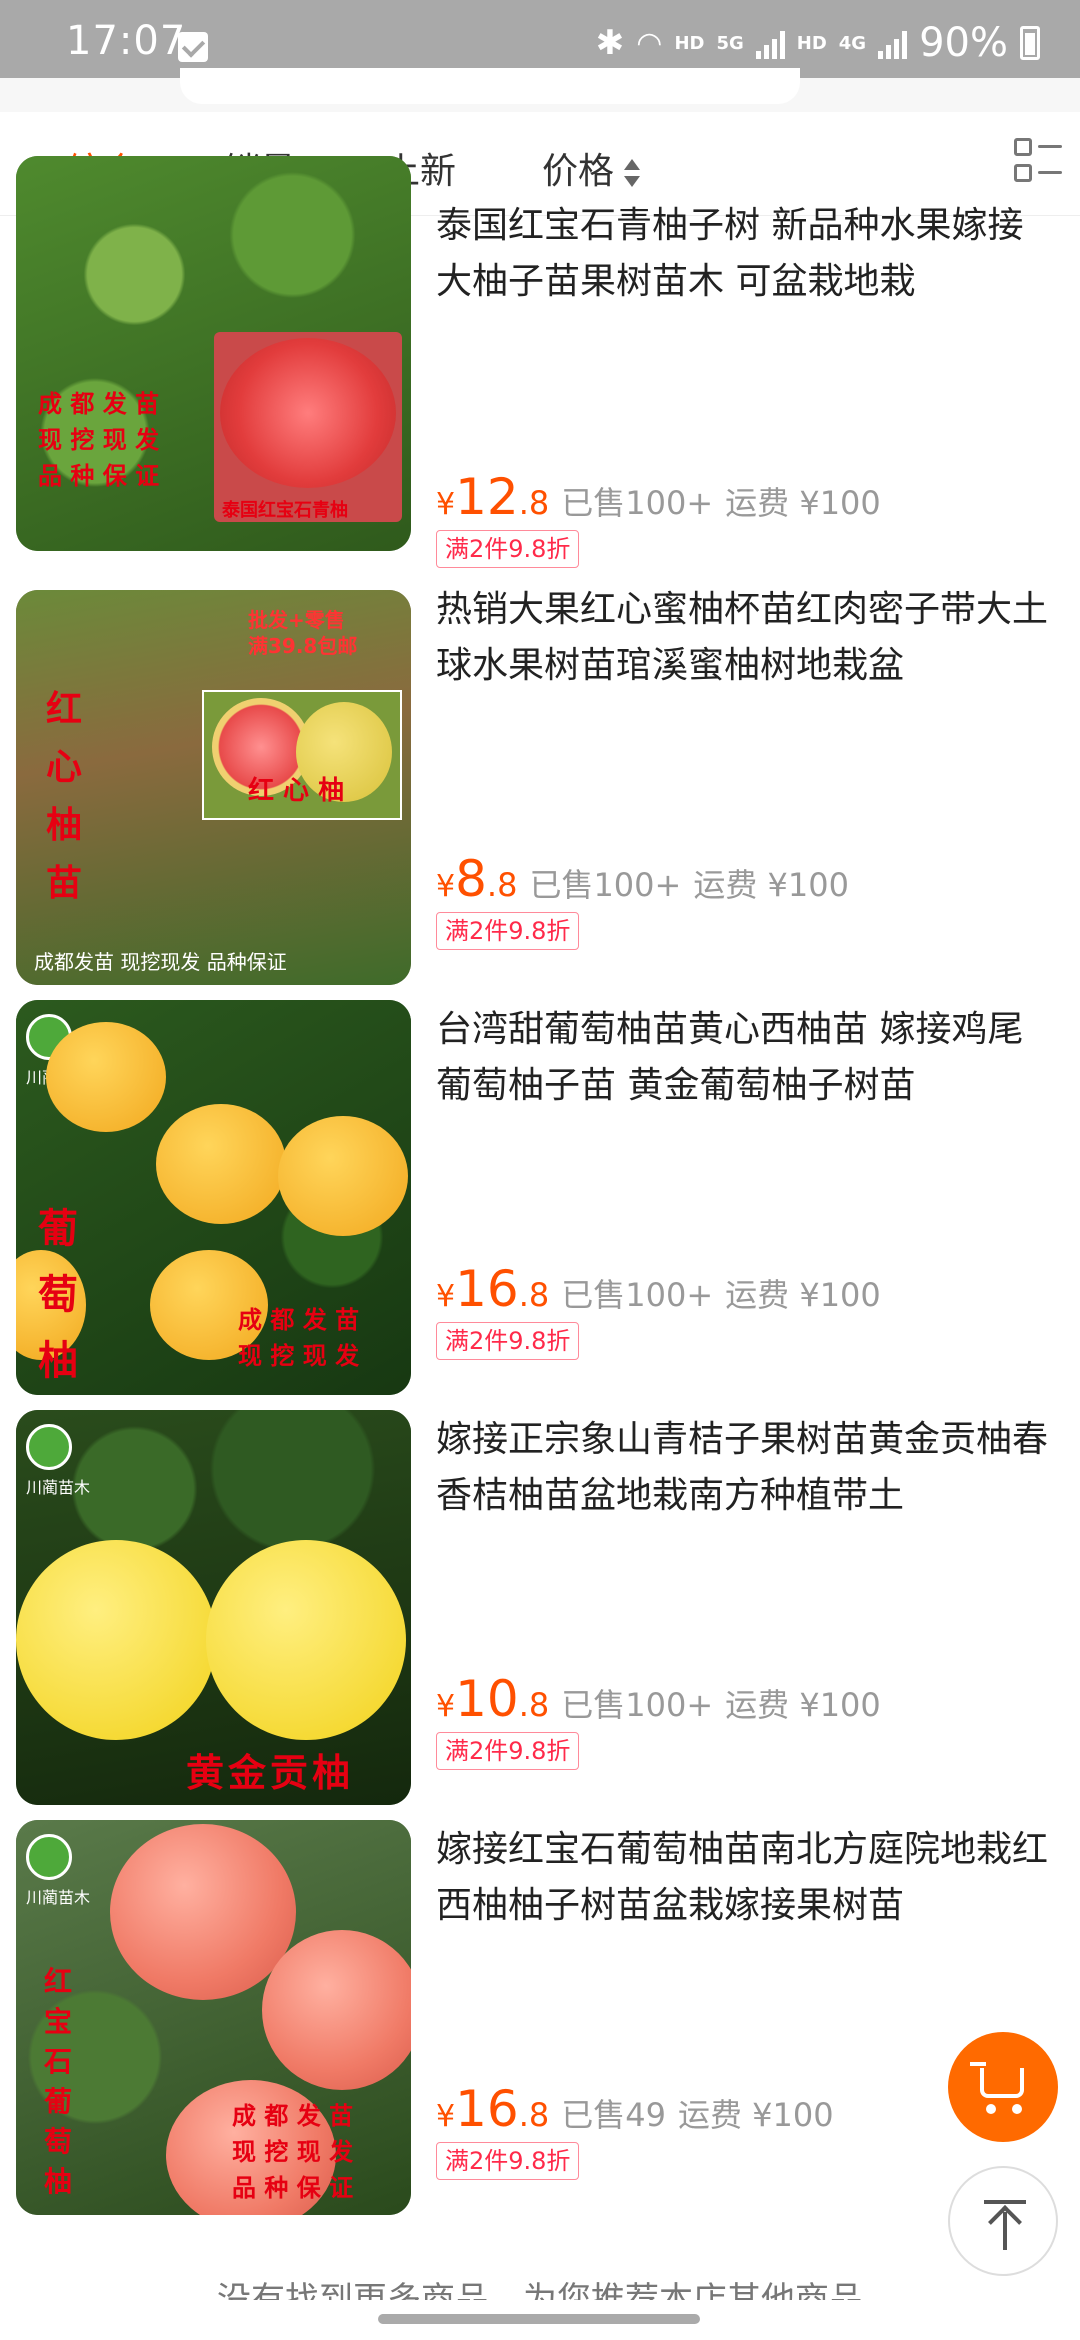  I want to click on price-row: ¥ 10 .8 已售100+ 运费 ¥100, so click(664, 1699).